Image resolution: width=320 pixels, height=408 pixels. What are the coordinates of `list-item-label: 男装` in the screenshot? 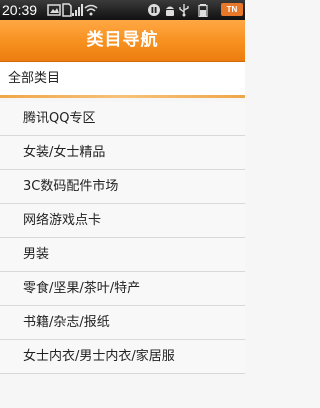 It's located at (36, 254).